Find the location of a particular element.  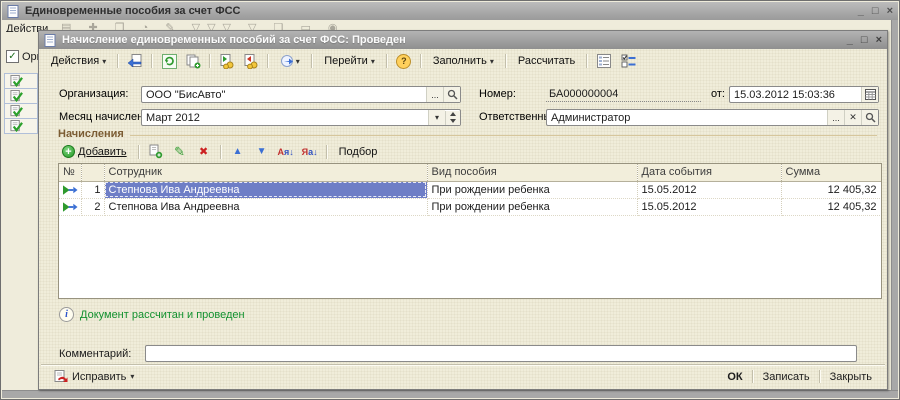

settings-flags-button is located at coordinates (628, 61).